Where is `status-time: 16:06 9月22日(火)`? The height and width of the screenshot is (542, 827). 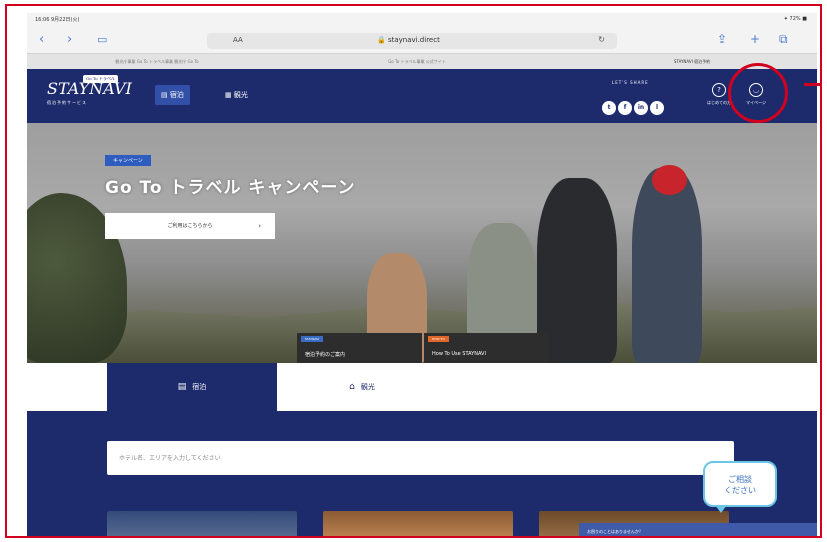 status-time: 16:06 9月22日(火) is located at coordinates (57, 20).